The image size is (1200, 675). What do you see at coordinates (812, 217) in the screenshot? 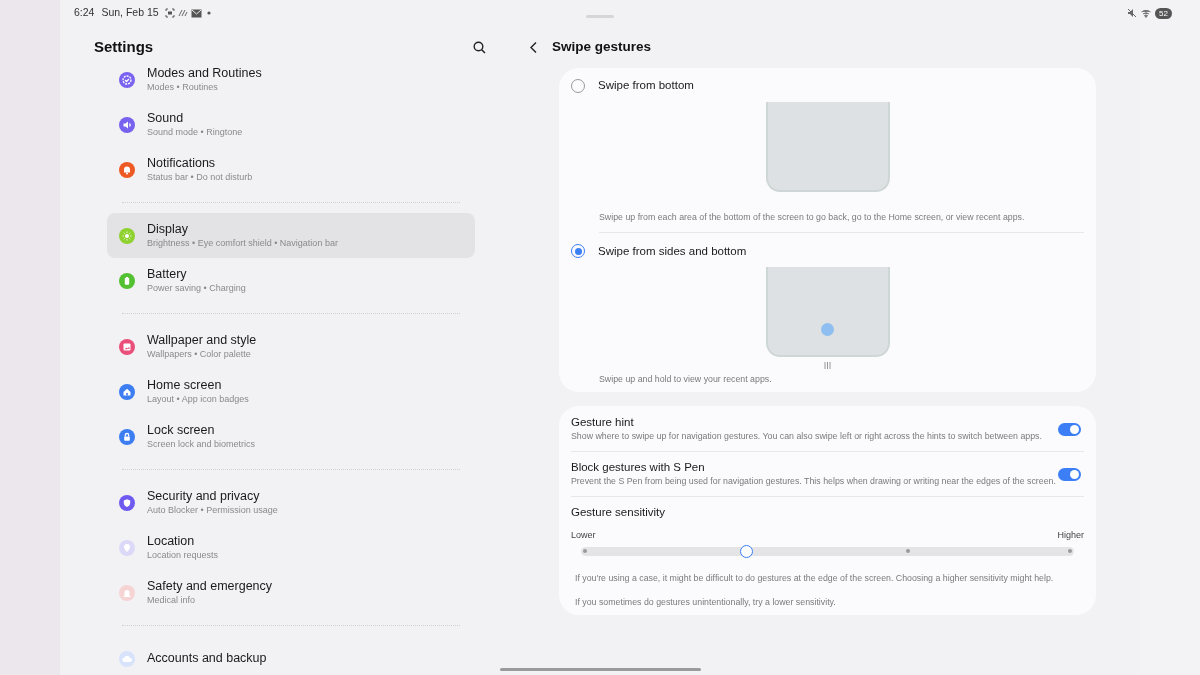
I see `option-description: Swipe up from each area of the bottom of the screen to go back, go to the Home screen, or view recent apps.` at bounding box center [812, 217].